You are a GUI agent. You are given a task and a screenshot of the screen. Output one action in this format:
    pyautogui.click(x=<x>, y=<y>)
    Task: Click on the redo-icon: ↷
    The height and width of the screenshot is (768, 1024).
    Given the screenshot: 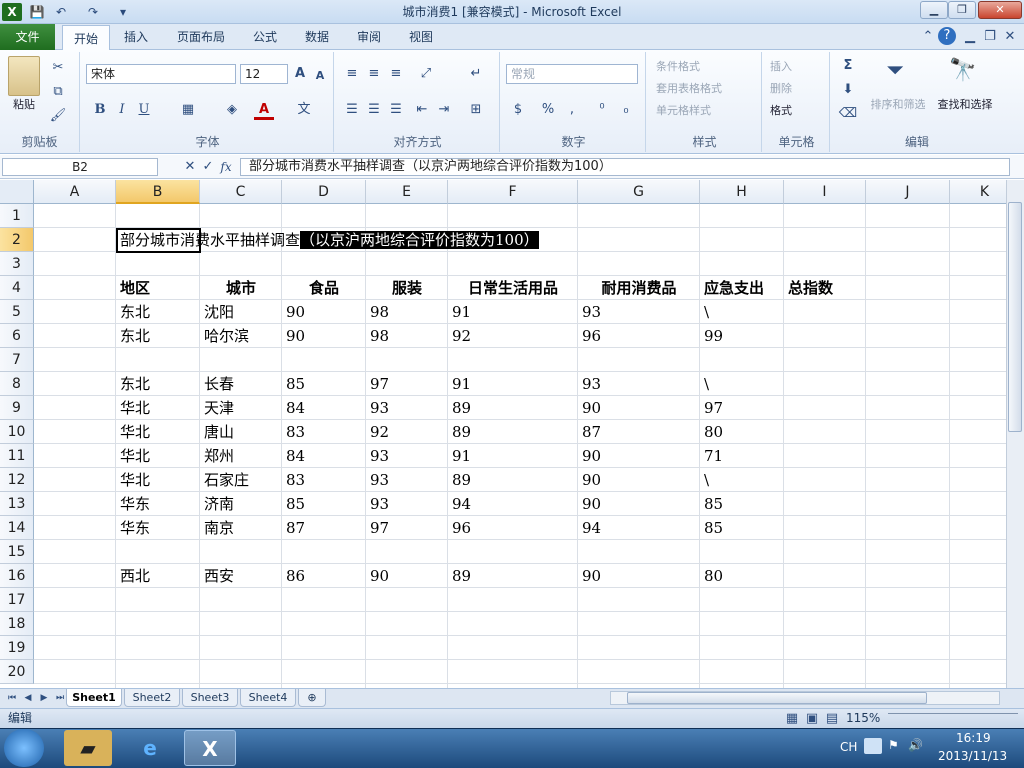 What is the action you would take?
    pyautogui.click(x=93, y=12)
    